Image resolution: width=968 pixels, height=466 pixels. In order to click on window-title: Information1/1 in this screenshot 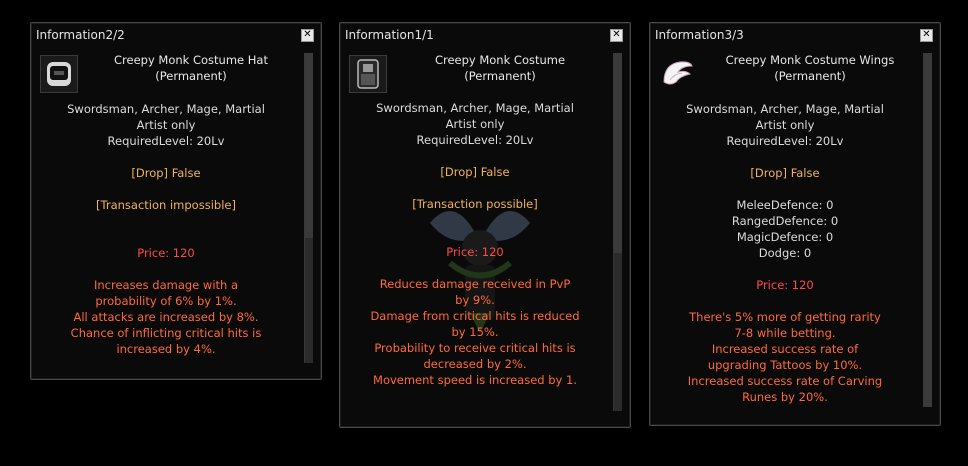, I will do `click(389, 35)`.